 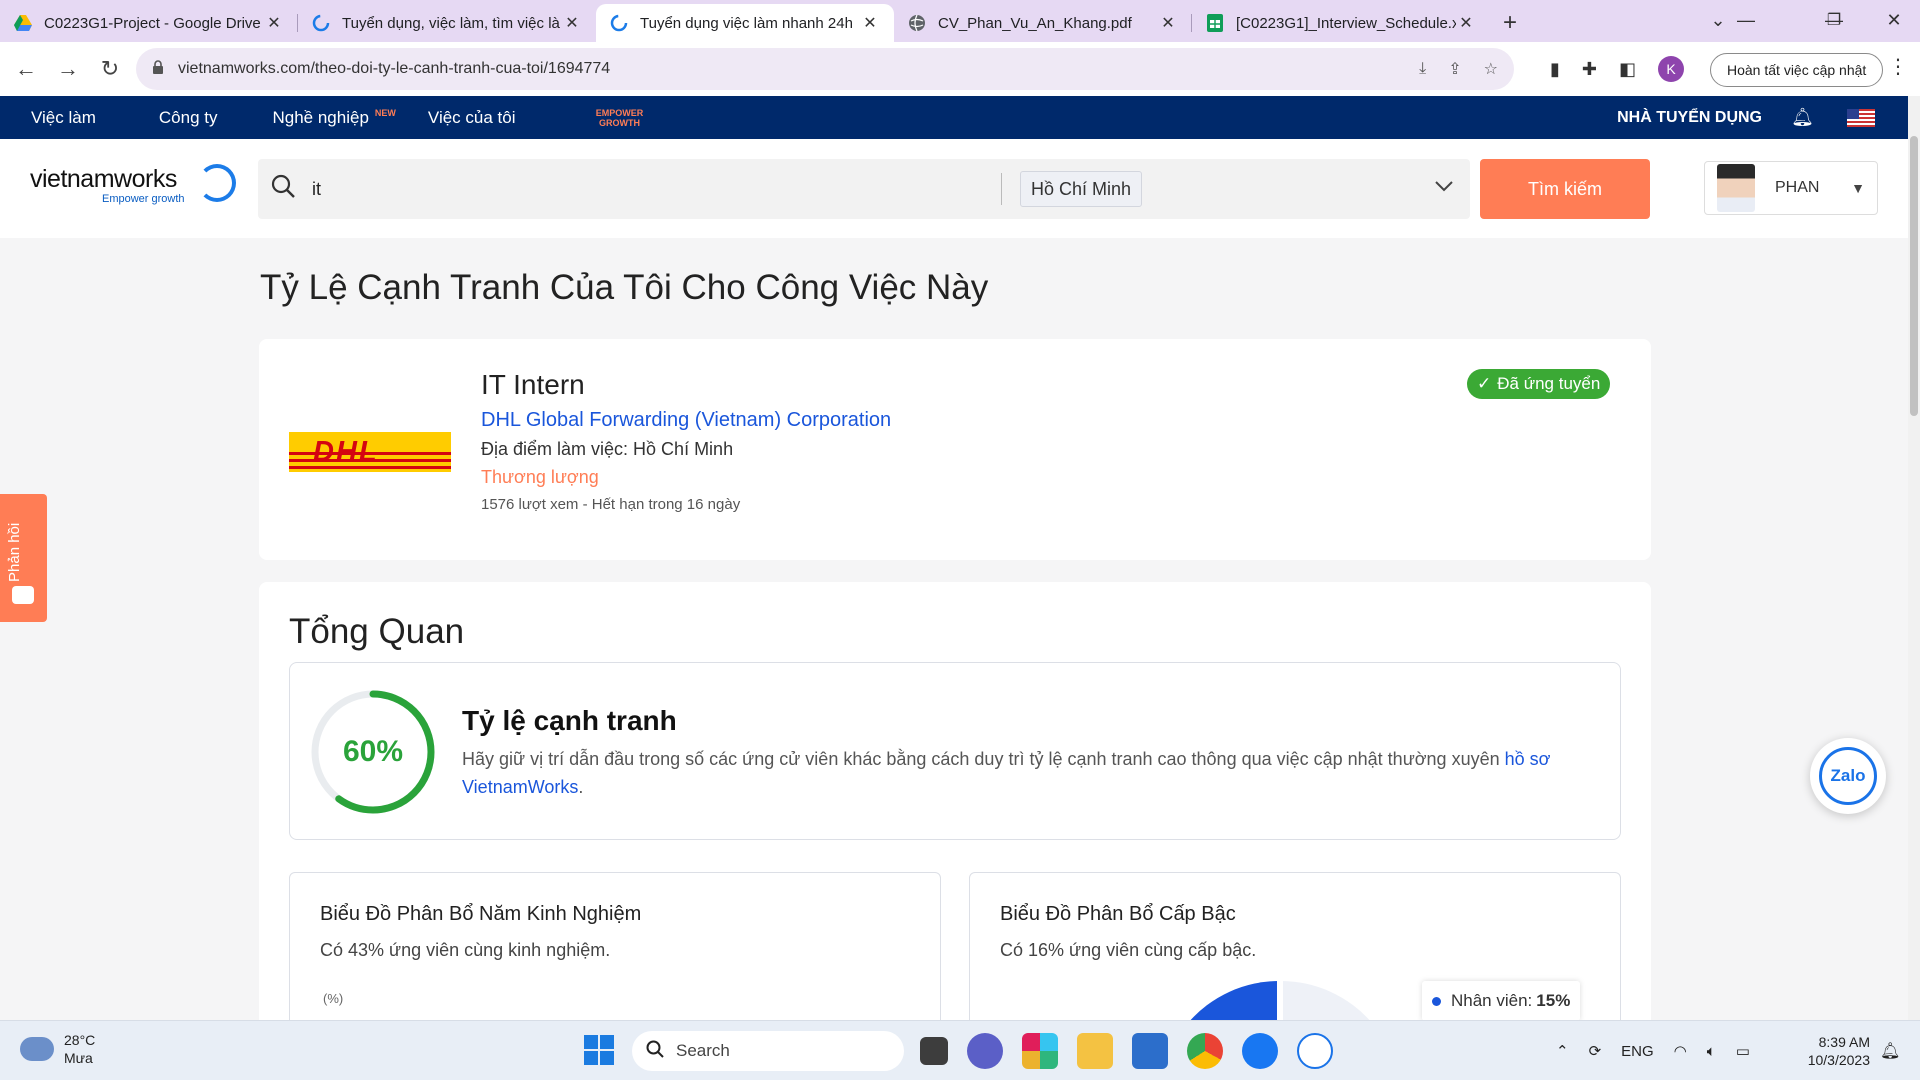 What do you see at coordinates (1260, 1051) in the screenshot?
I see `facebook-icon` at bounding box center [1260, 1051].